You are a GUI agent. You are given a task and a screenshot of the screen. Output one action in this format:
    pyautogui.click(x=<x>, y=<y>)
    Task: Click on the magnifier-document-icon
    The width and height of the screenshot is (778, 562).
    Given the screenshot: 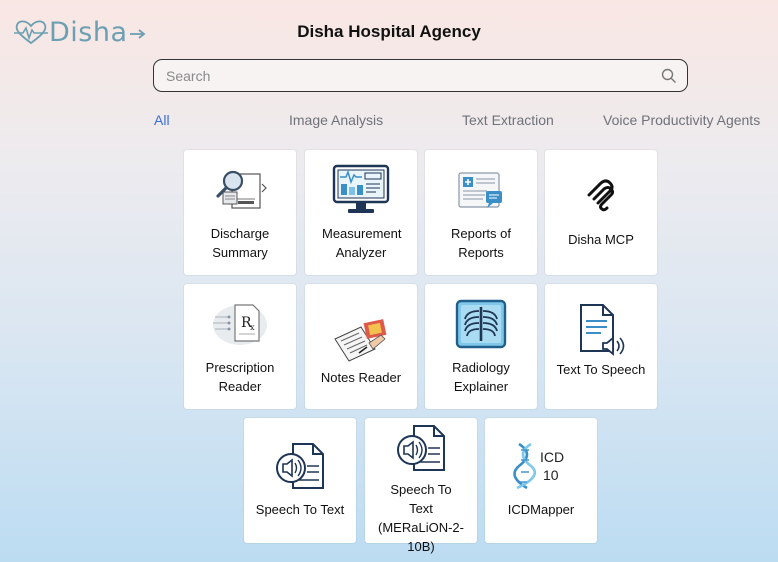 What is the action you would take?
    pyautogui.click(x=240, y=190)
    